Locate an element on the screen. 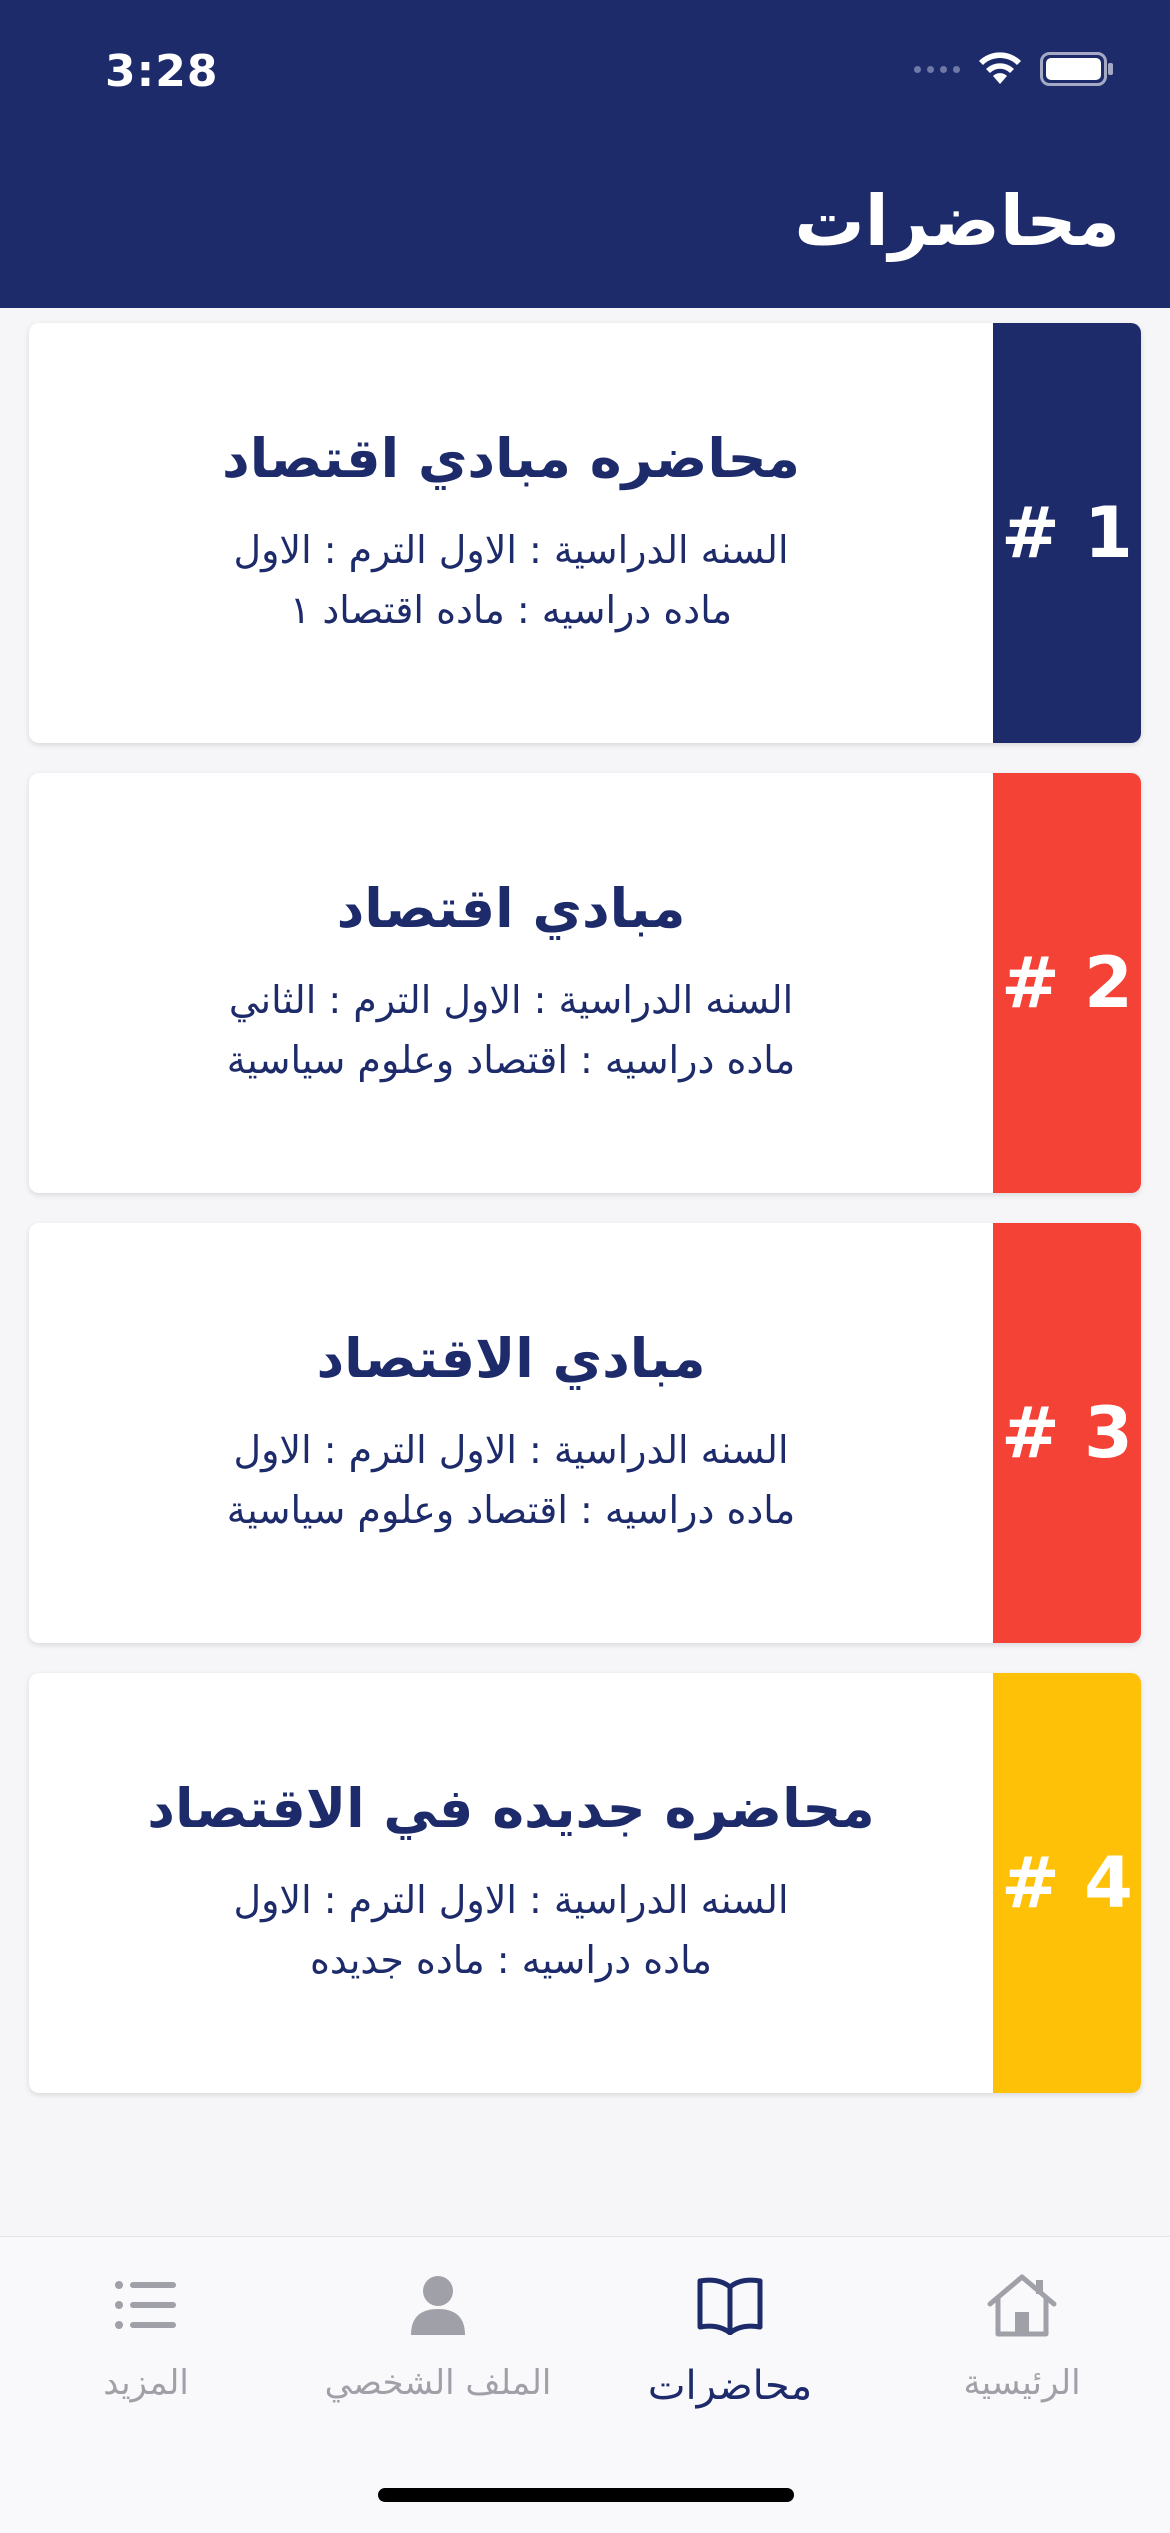 The height and width of the screenshot is (2533, 1170). tab-more-label: المزيد is located at coordinates (146, 2383).